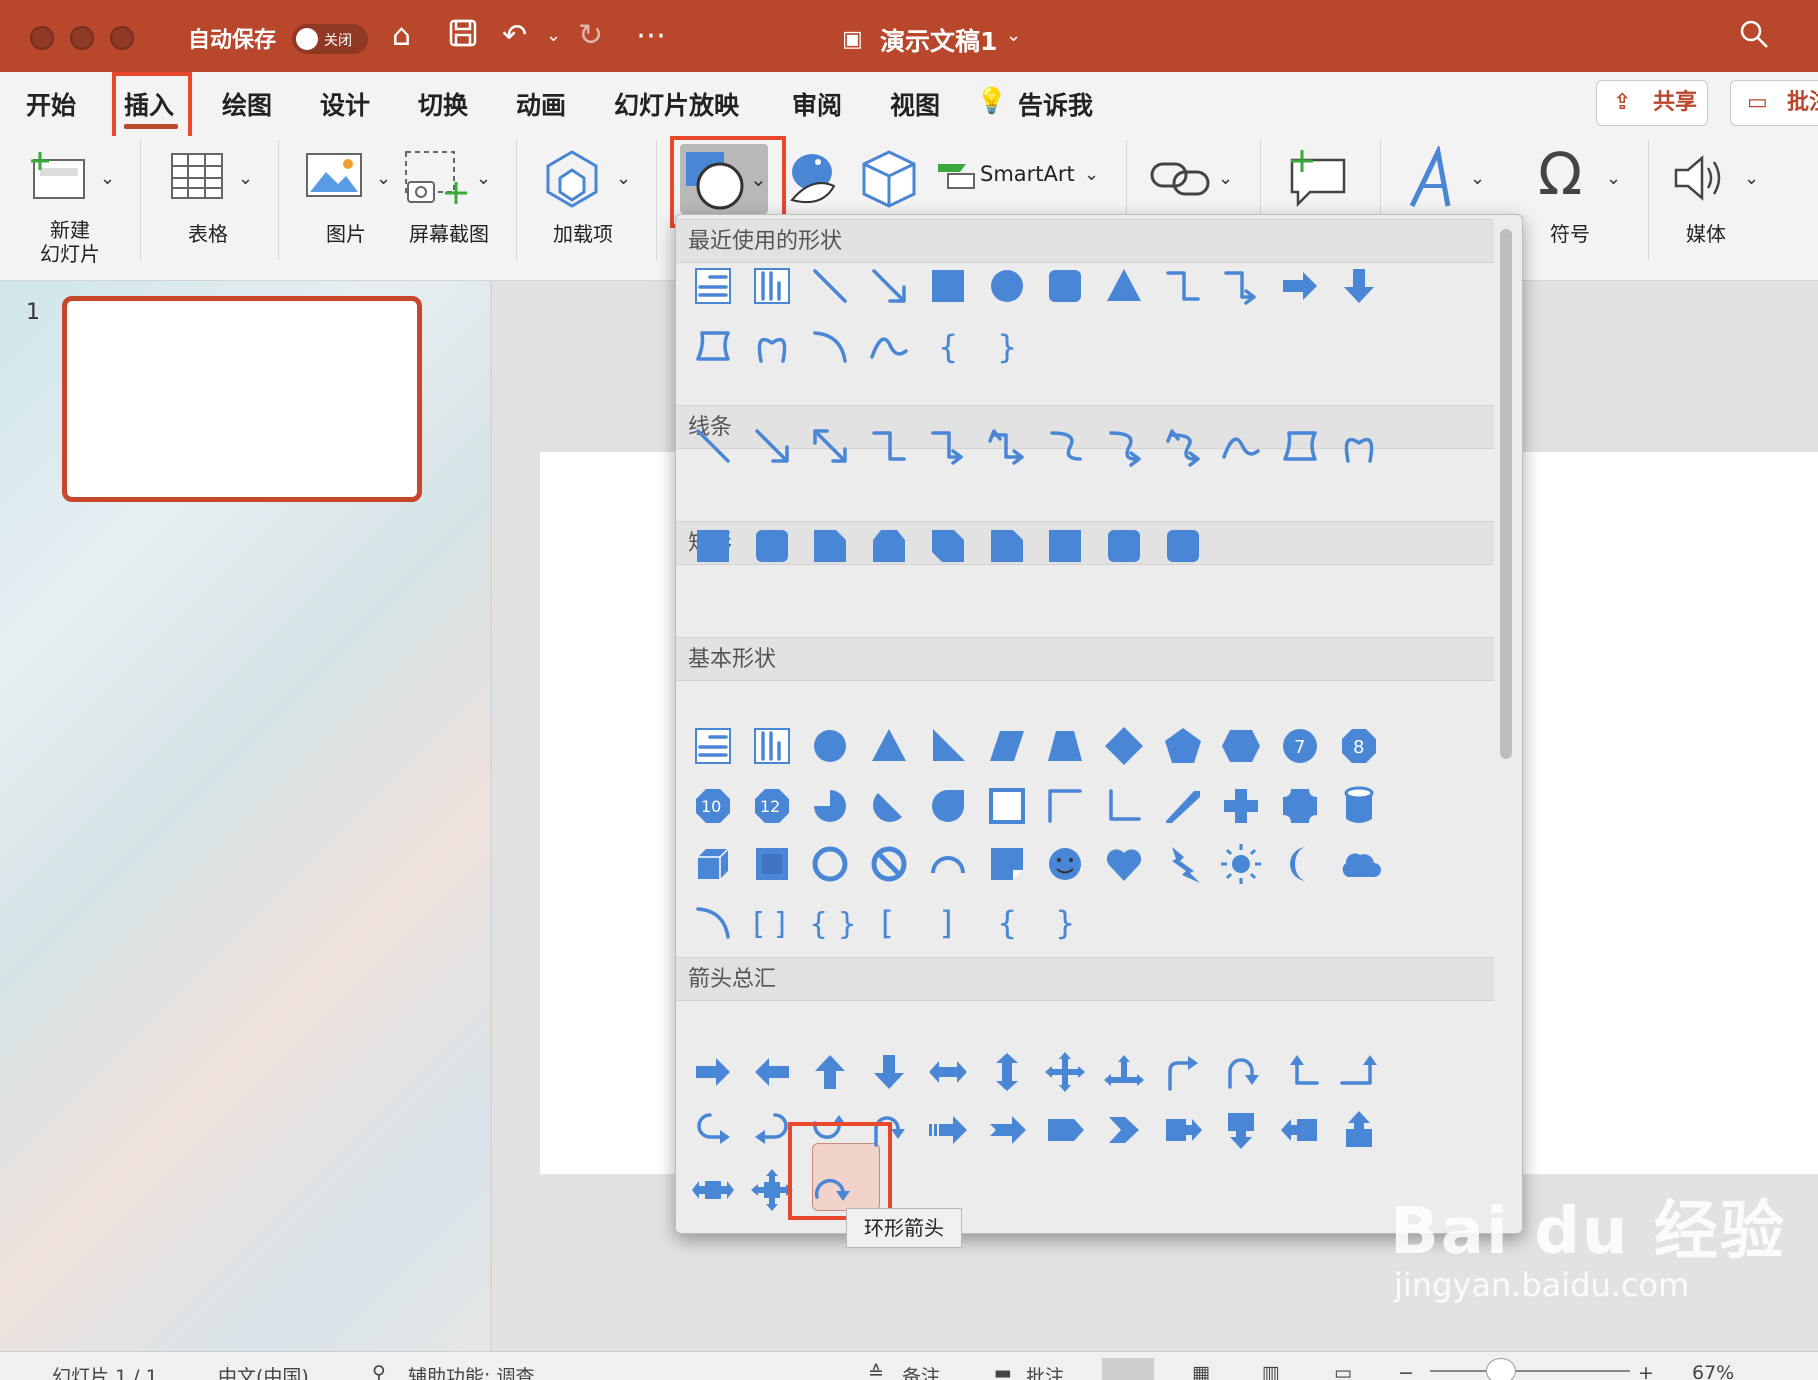 Image resolution: width=1818 pixels, height=1380 pixels. I want to click on braces-shape-icon: { }, so click(830, 922).